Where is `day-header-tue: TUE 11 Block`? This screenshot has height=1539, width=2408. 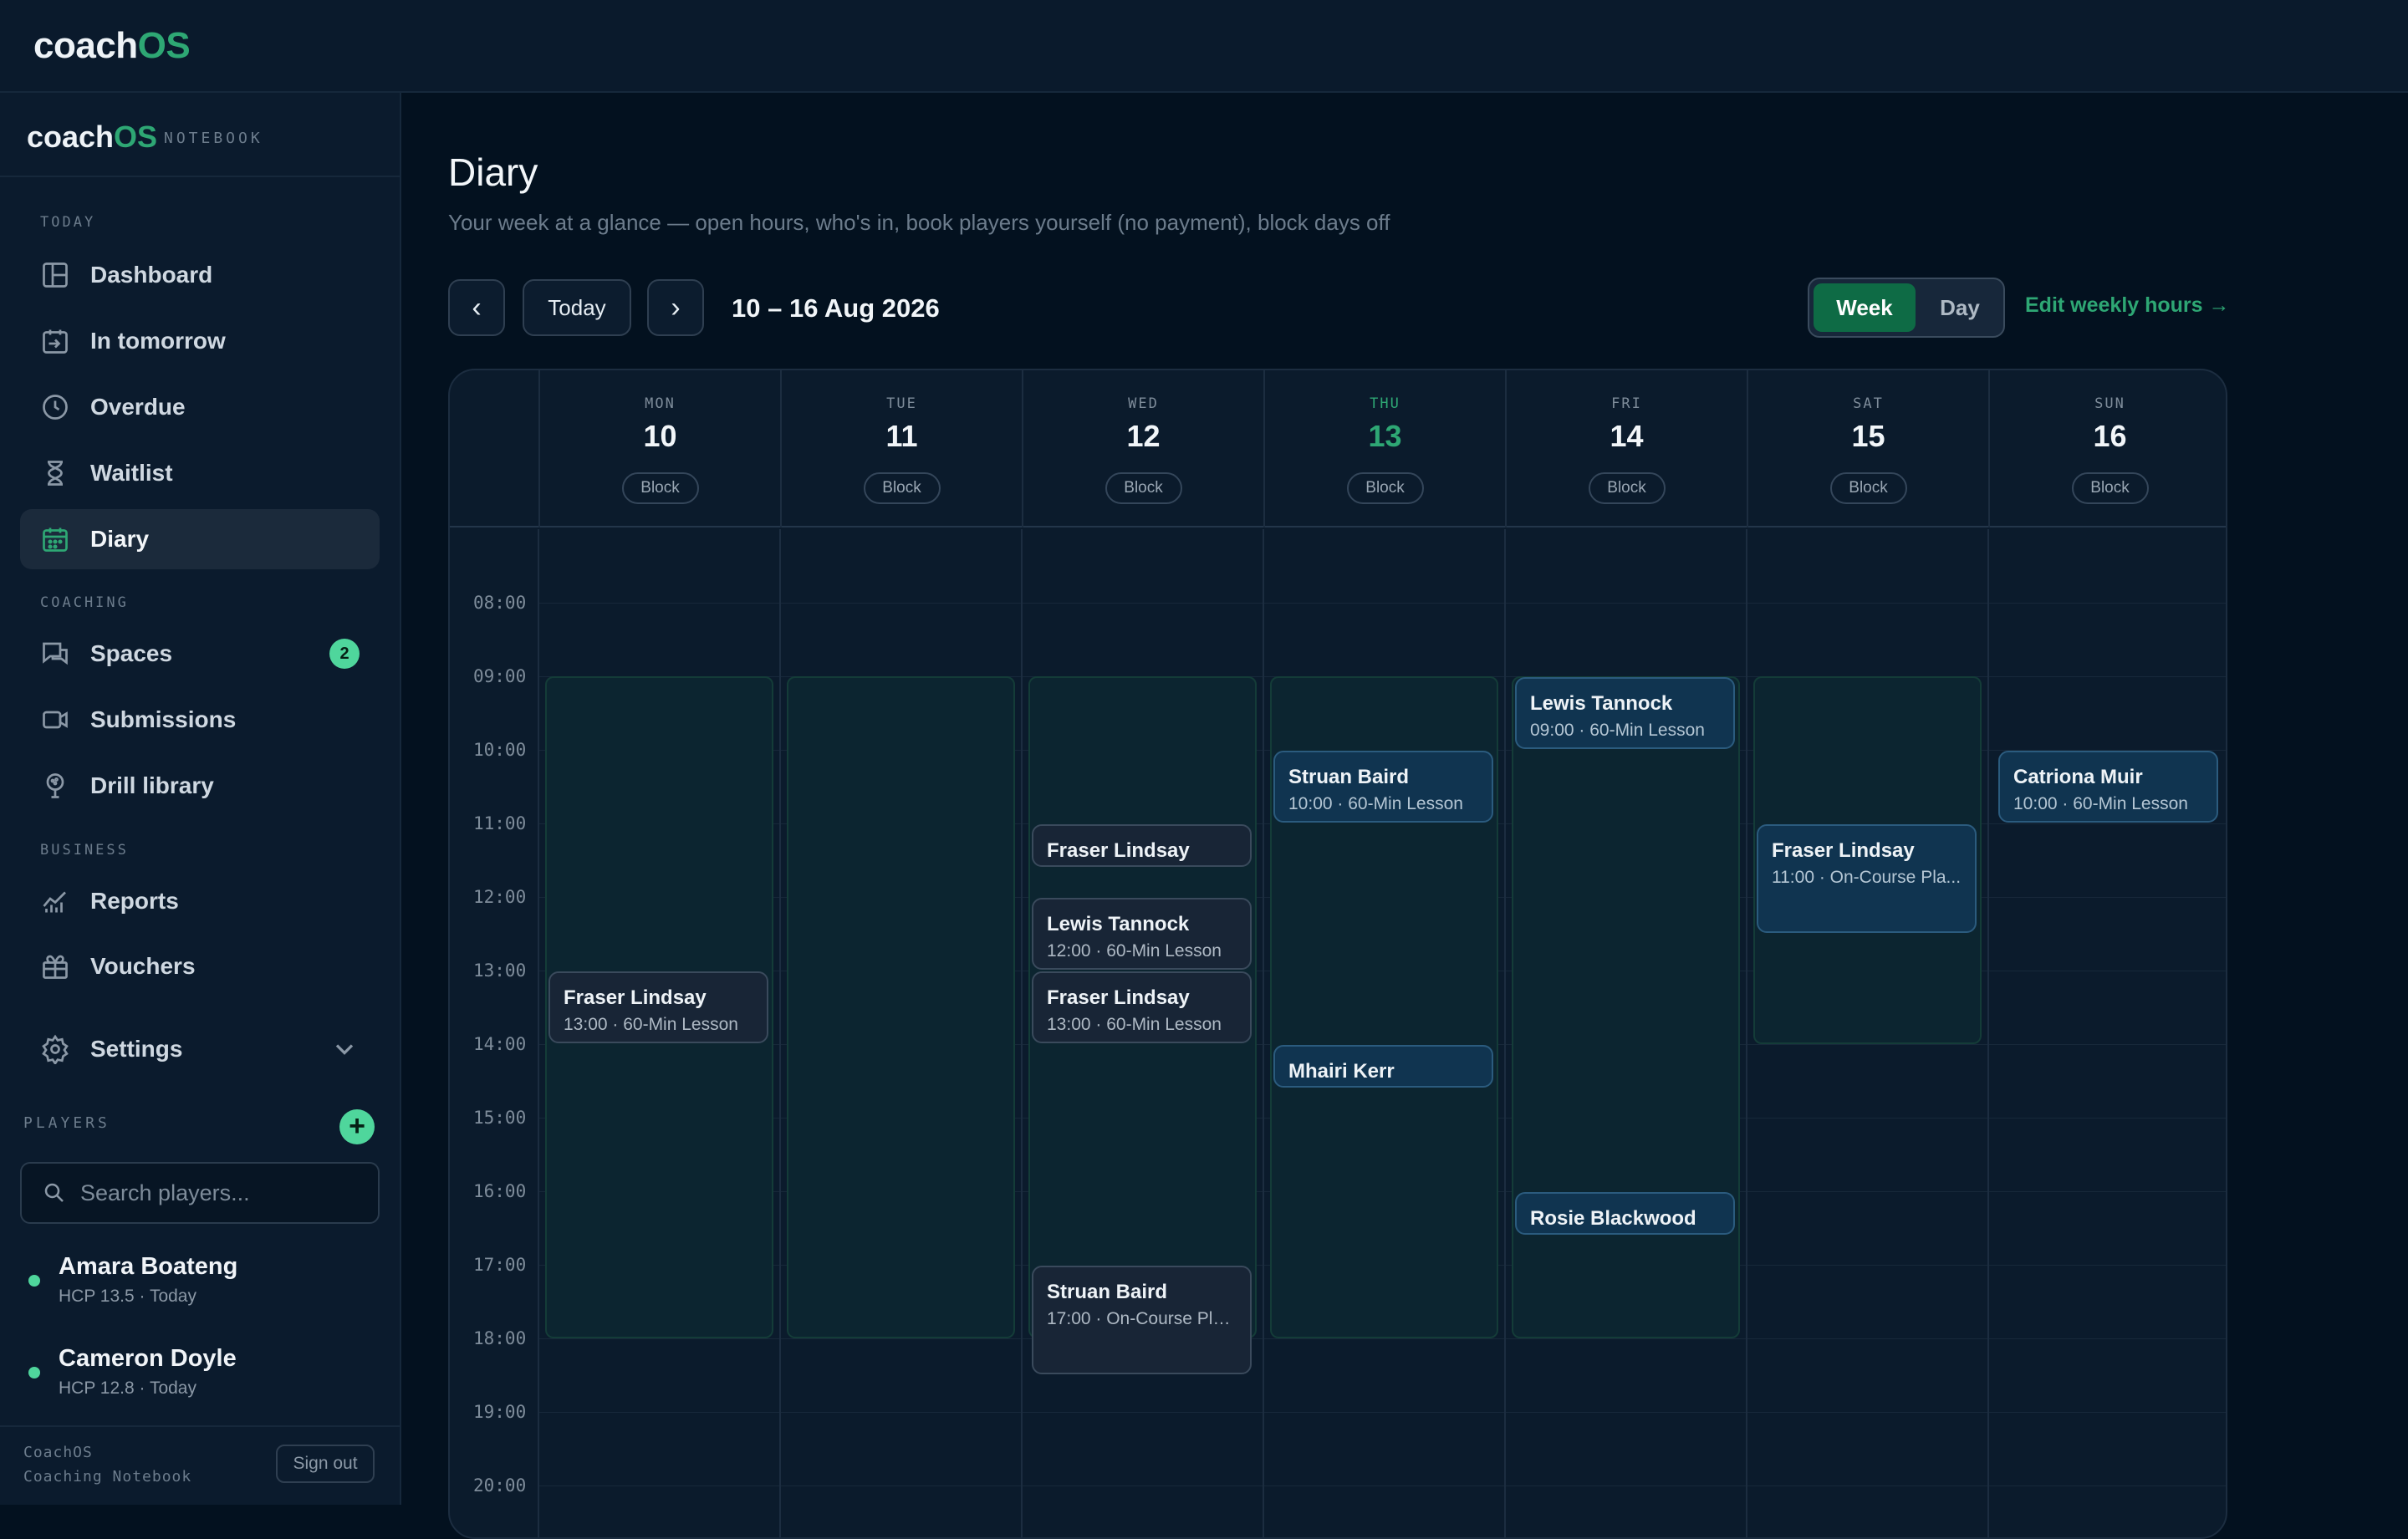
day-header-tue: TUE 11 Block is located at coordinates (901, 449).